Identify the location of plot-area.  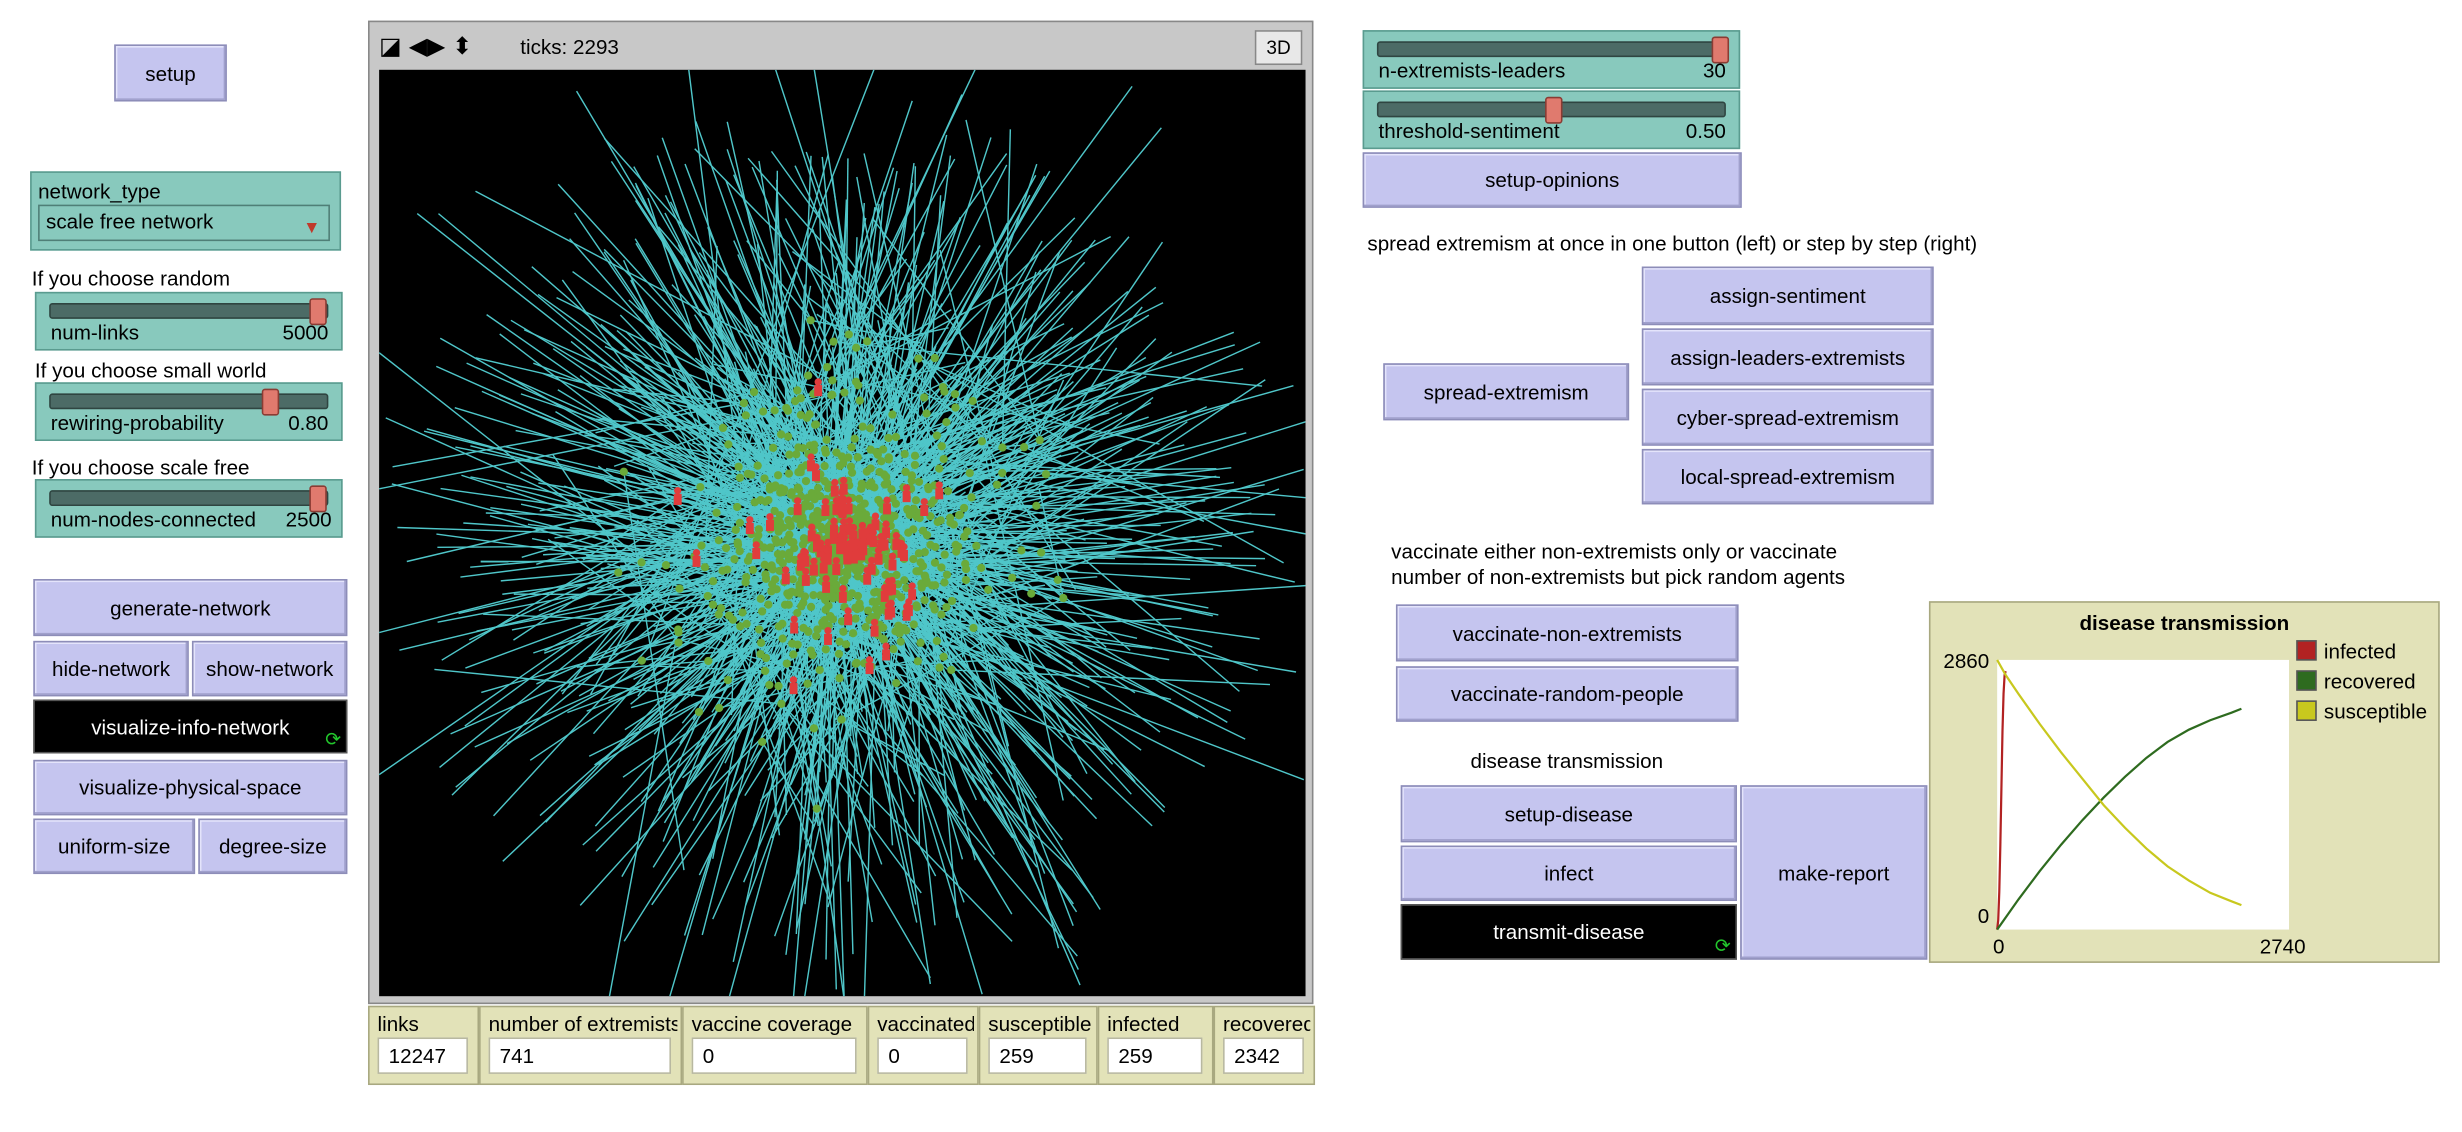
(2143, 794).